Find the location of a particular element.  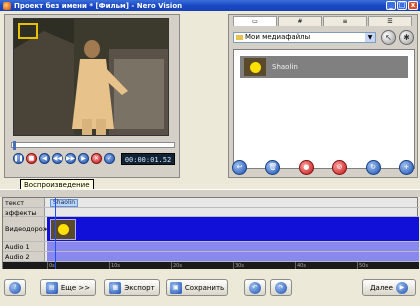

media-folder-select: Мои медиафайлы ▼ is located at coordinates (304, 37).